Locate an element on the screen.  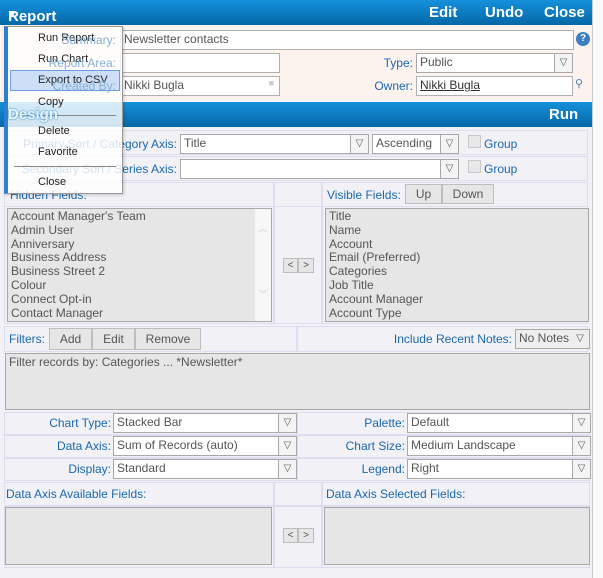
display-label: Display: is located at coordinates (89, 469).